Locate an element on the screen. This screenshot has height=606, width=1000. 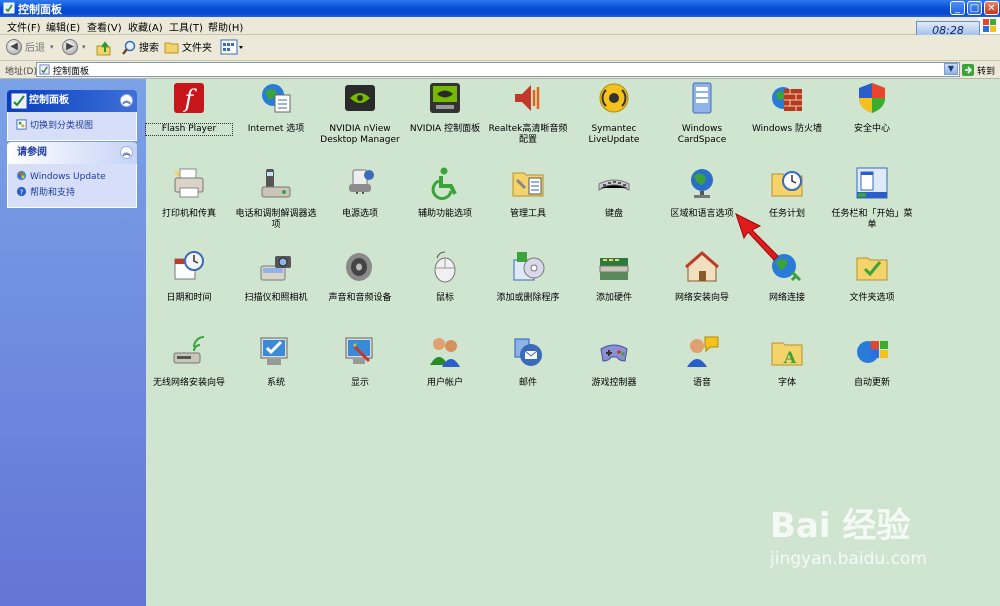
watermark-url: jingyan.baidu.com is located at coordinates (848, 559).